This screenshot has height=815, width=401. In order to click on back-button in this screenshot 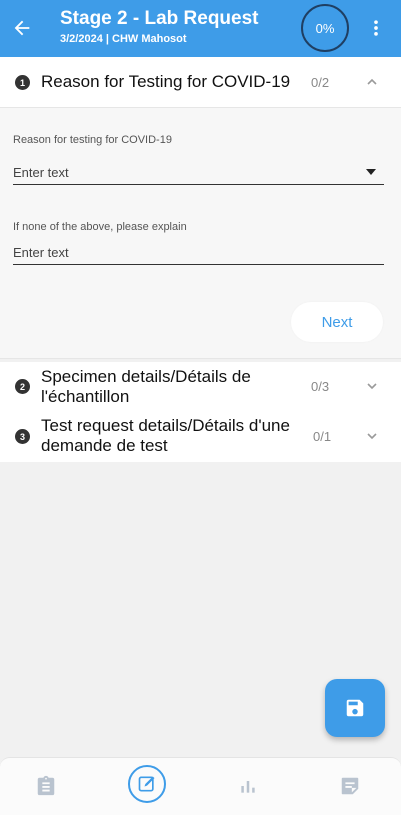, I will do `click(22, 28)`.